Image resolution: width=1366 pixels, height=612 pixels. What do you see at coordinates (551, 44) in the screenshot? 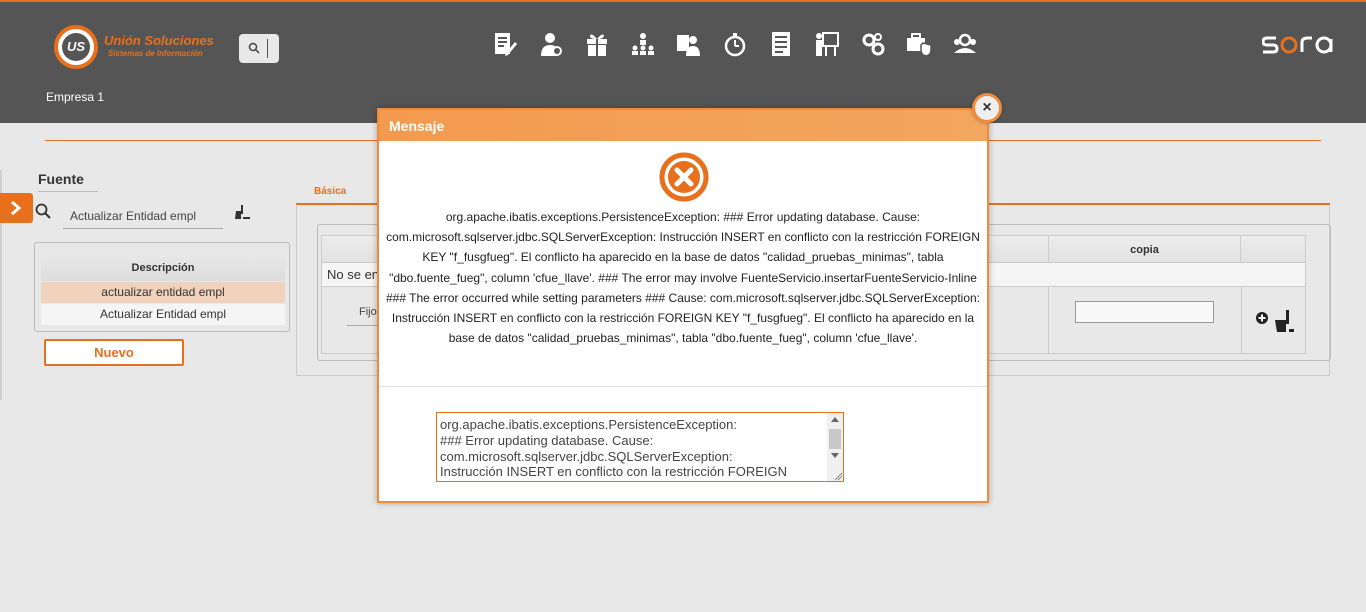
I see `user-settings-icon` at bounding box center [551, 44].